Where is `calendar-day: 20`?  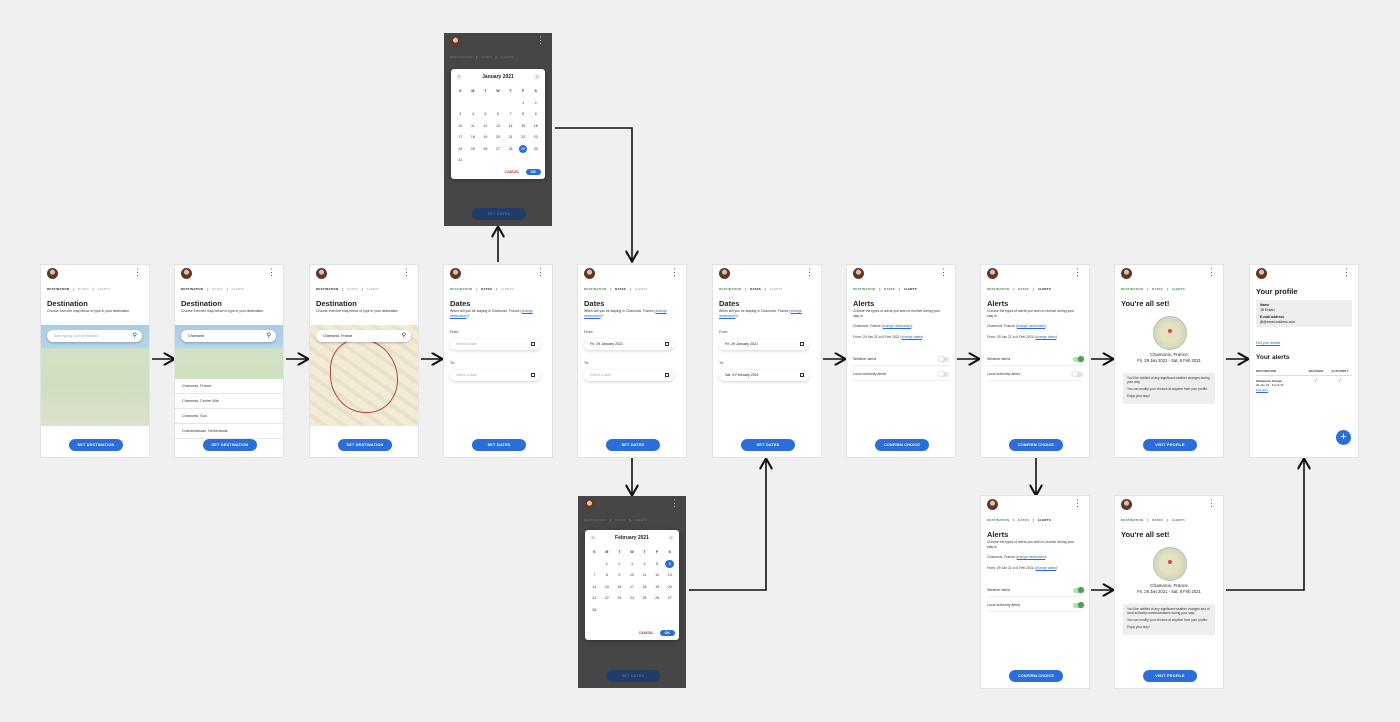 calendar-day: 20 is located at coordinates (669, 587).